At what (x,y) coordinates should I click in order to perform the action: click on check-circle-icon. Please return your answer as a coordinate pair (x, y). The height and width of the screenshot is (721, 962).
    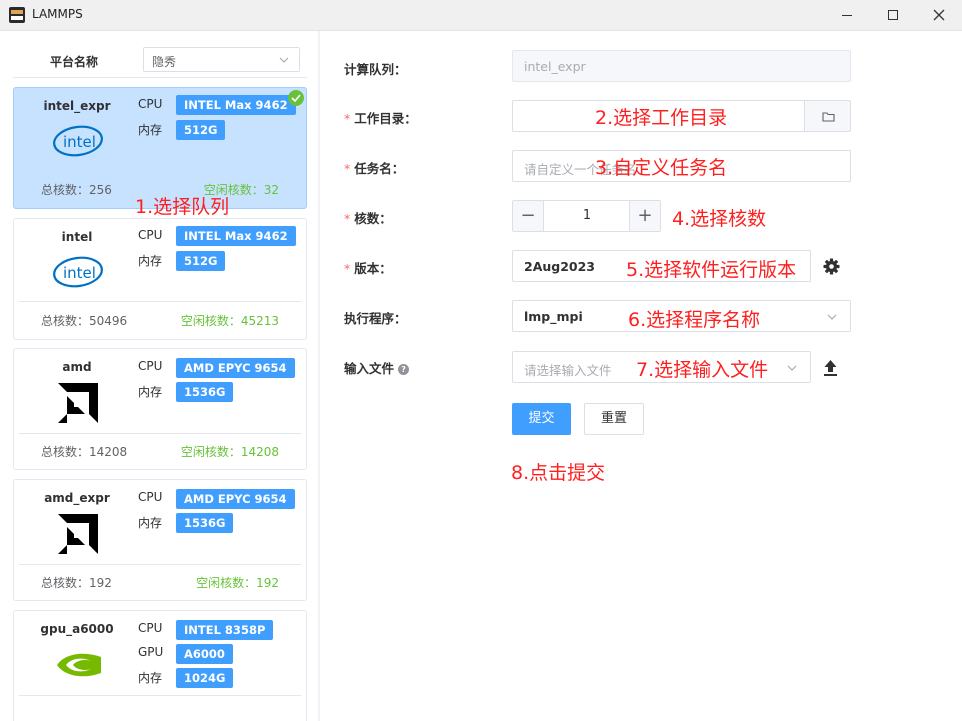
    Looking at the image, I should click on (296, 98).